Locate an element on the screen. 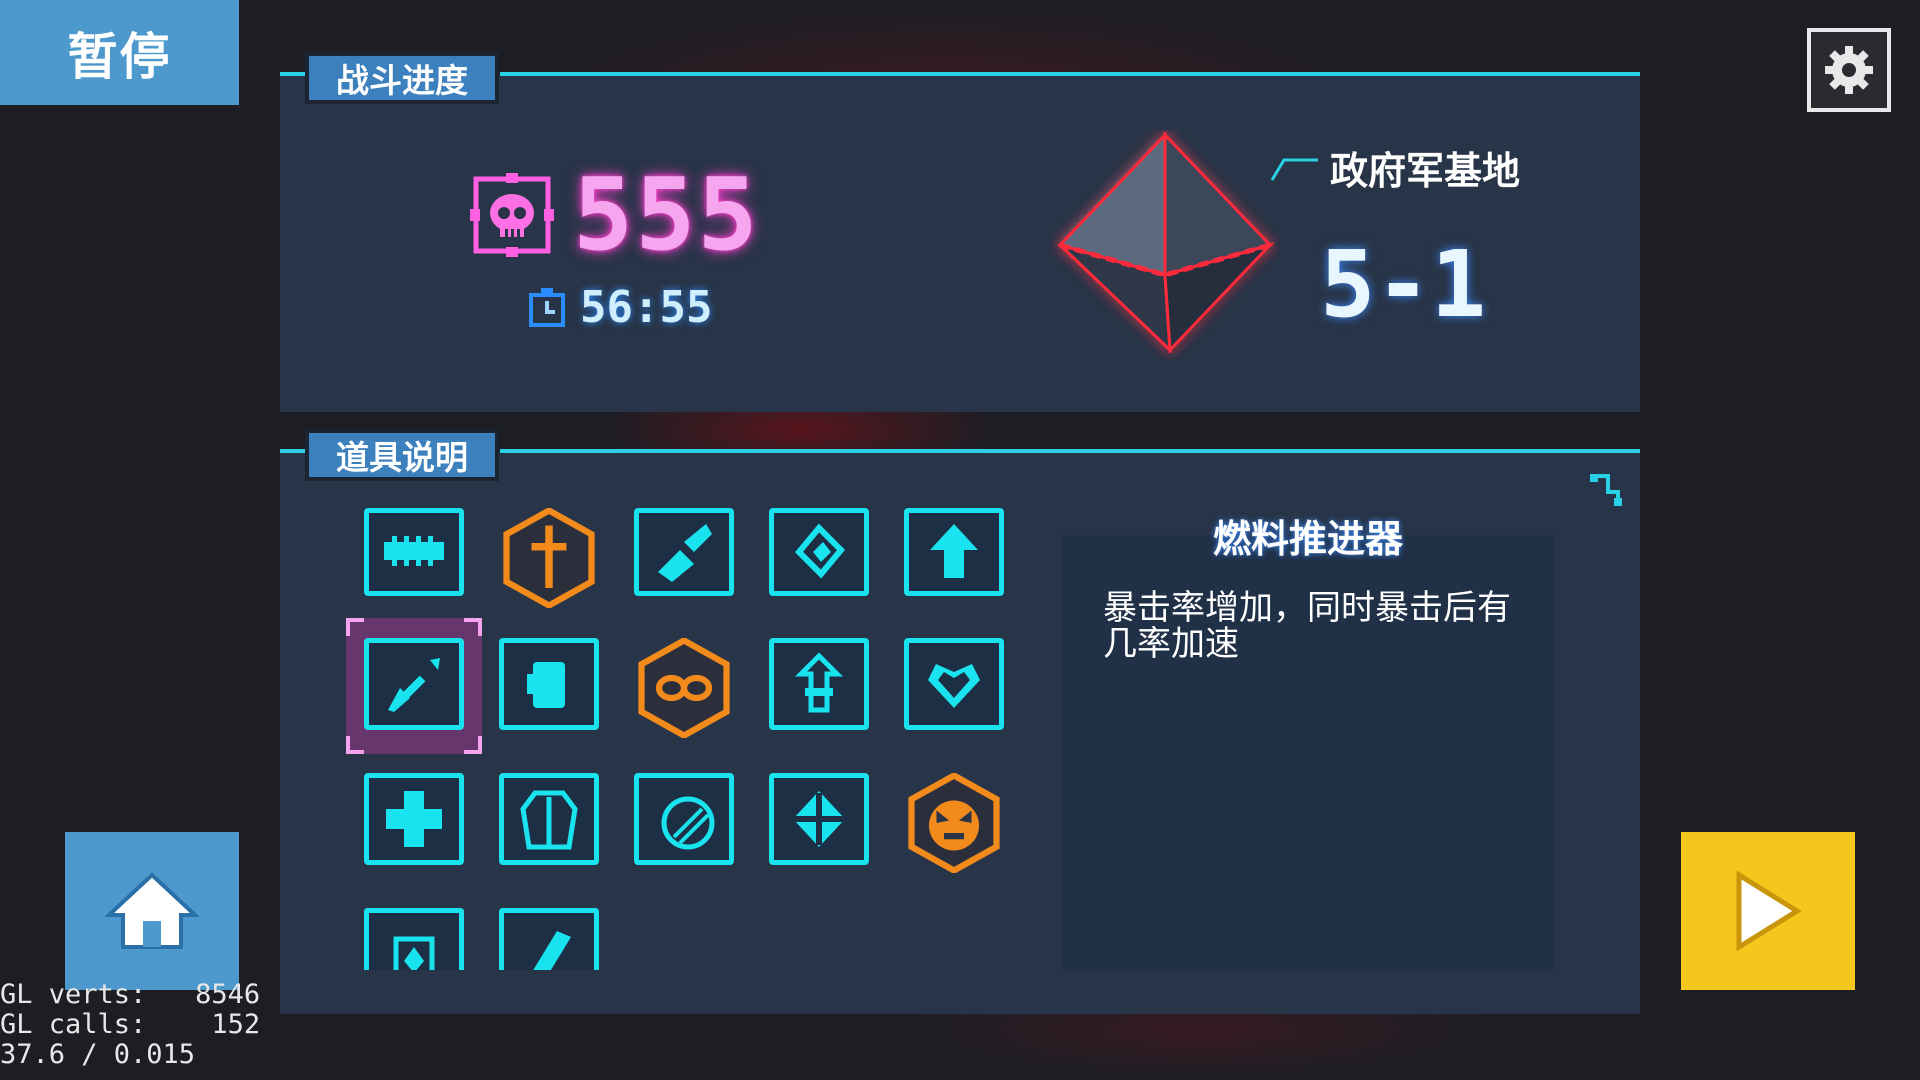 This screenshot has height=1080, width=1920. blade-card-icon is located at coordinates (552, 950).